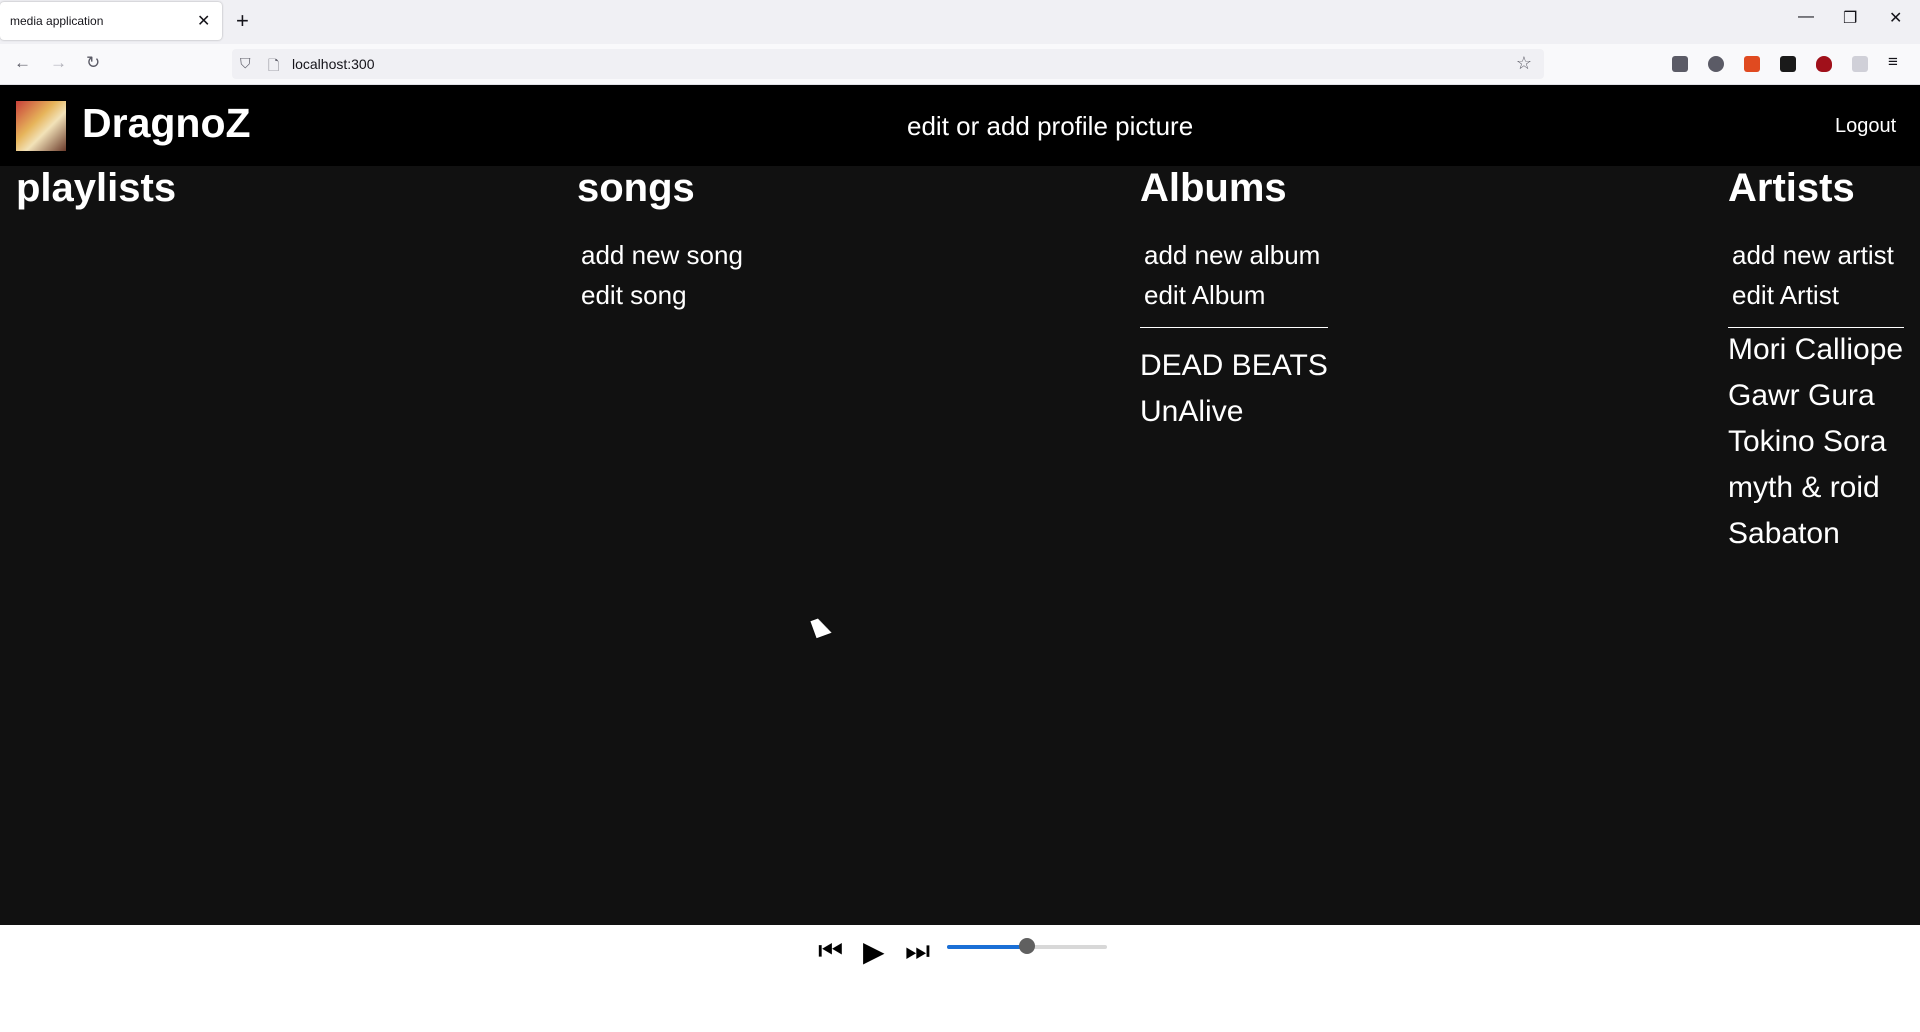 The width and height of the screenshot is (1920, 1032). Describe the element at coordinates (274, 65) in the screenshot. I see `page-icon: 🗋` at that location.